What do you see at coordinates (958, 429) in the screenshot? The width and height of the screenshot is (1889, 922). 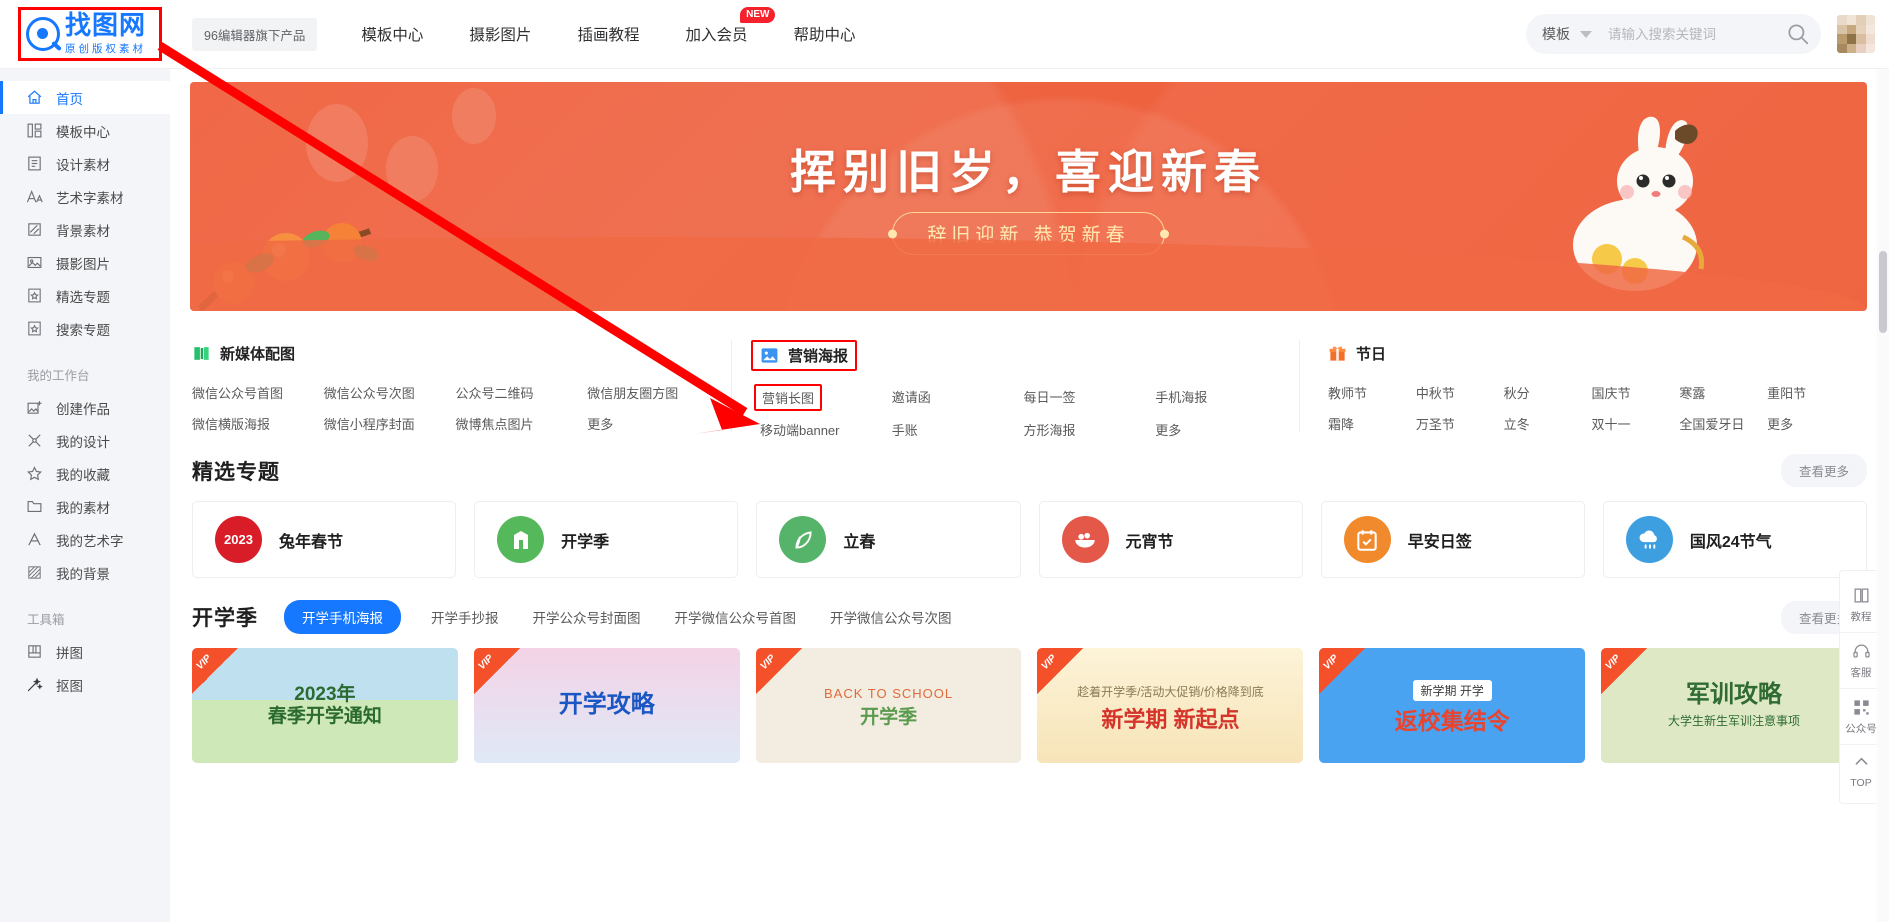 I see `cat-link: 手账` at bounding box center [958, 429].